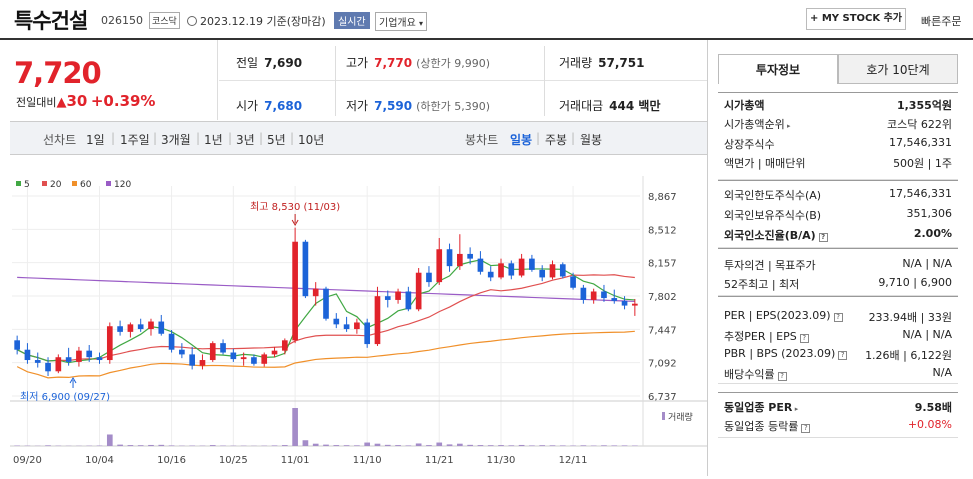 The height and width of the screenshot is (479, 973). Describe the element at coordinates (838, 106) in the screenshot. I see `market-cap-row: 시가총액1,355억원` at that location.